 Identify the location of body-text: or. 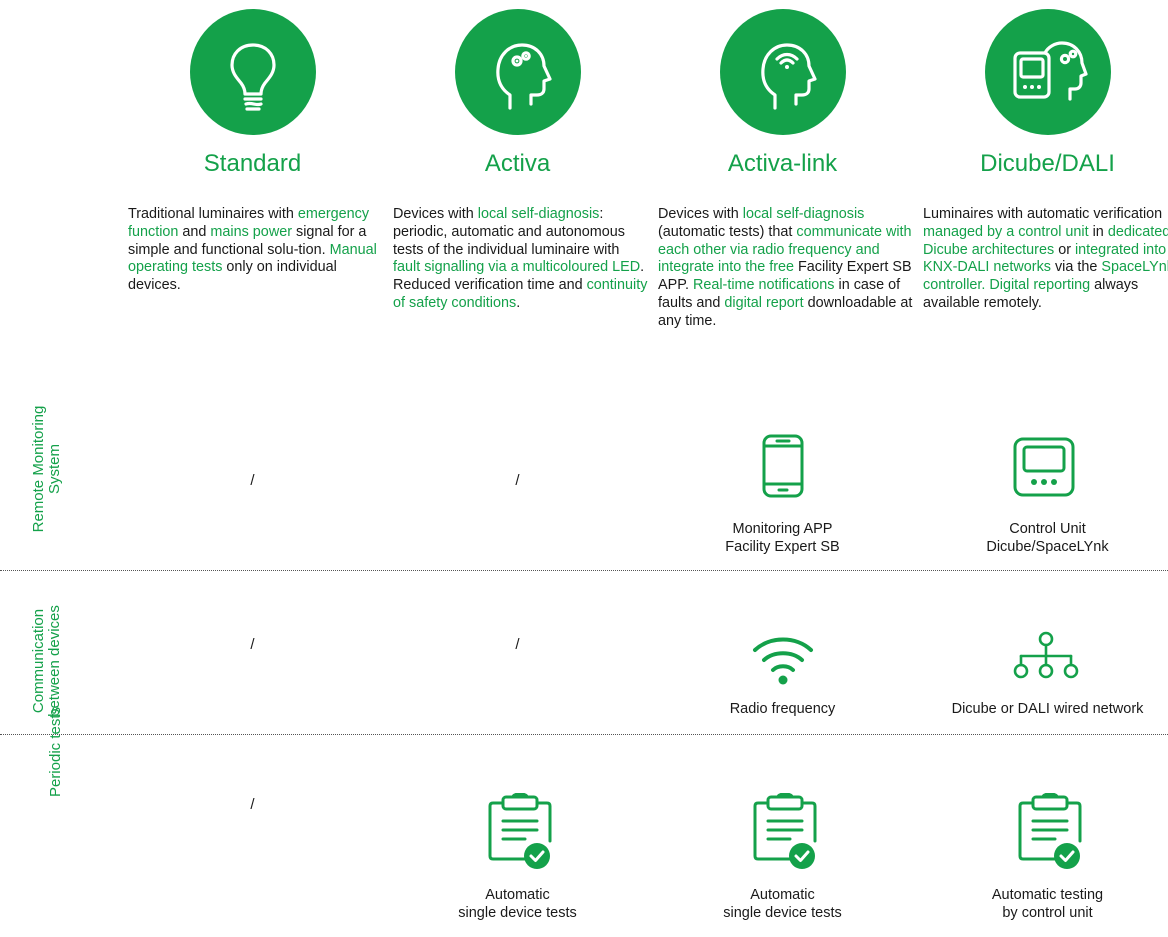
(1064, 249).